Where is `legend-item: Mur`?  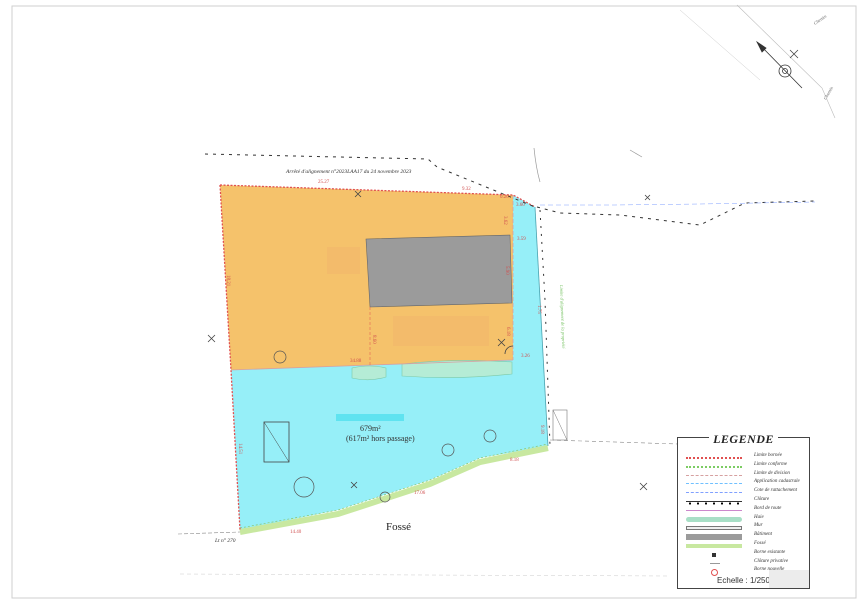 legend-item: Mur is located at coordinates (746, 527).